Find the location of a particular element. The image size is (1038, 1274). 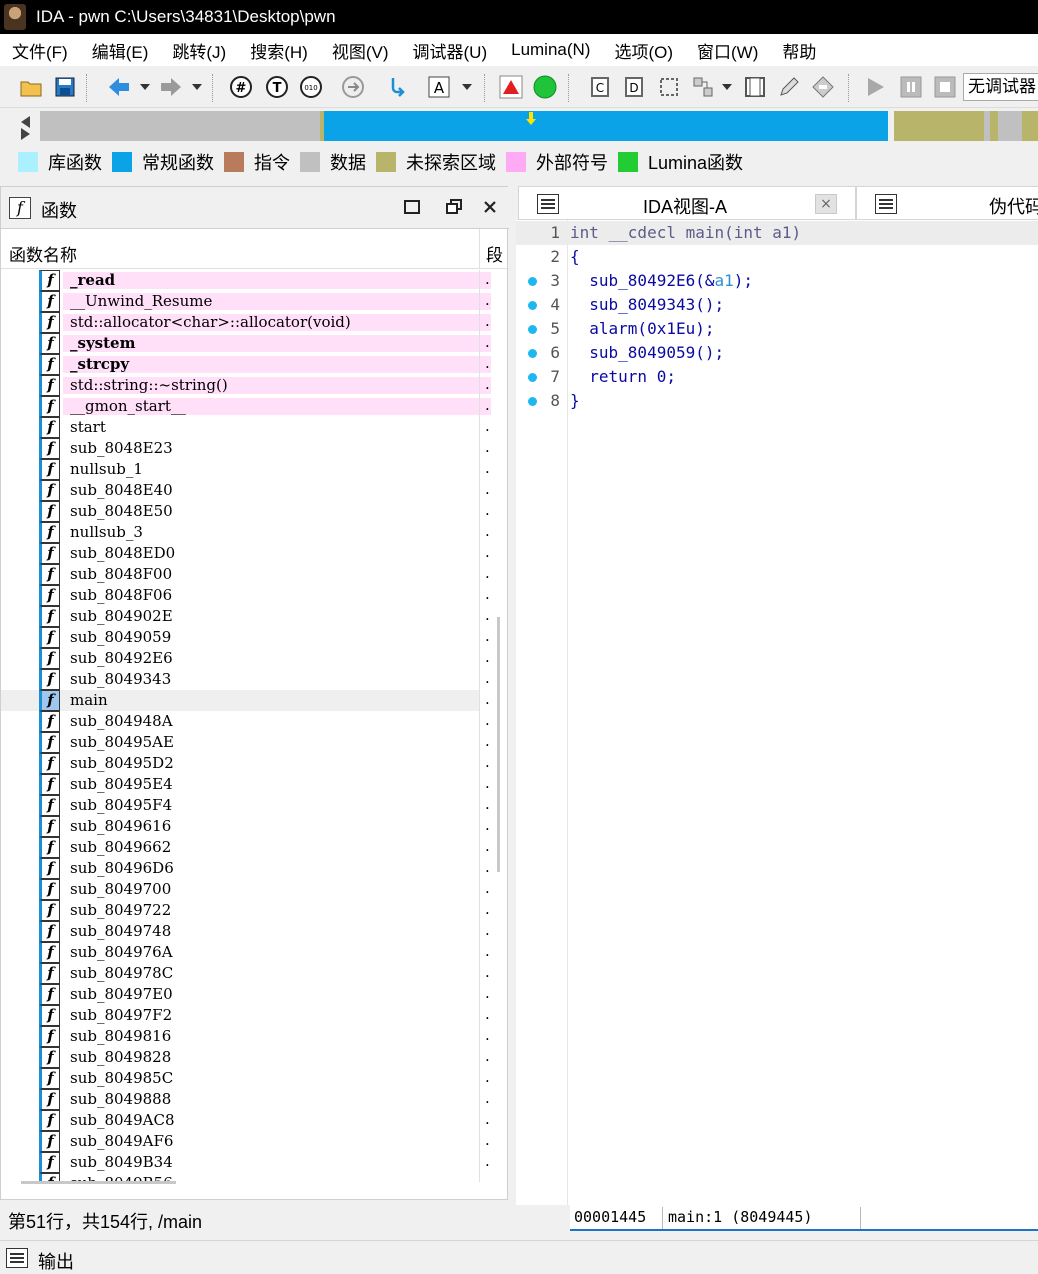

function-row: f sub_8048F06. is located at coordinates (246, 595).